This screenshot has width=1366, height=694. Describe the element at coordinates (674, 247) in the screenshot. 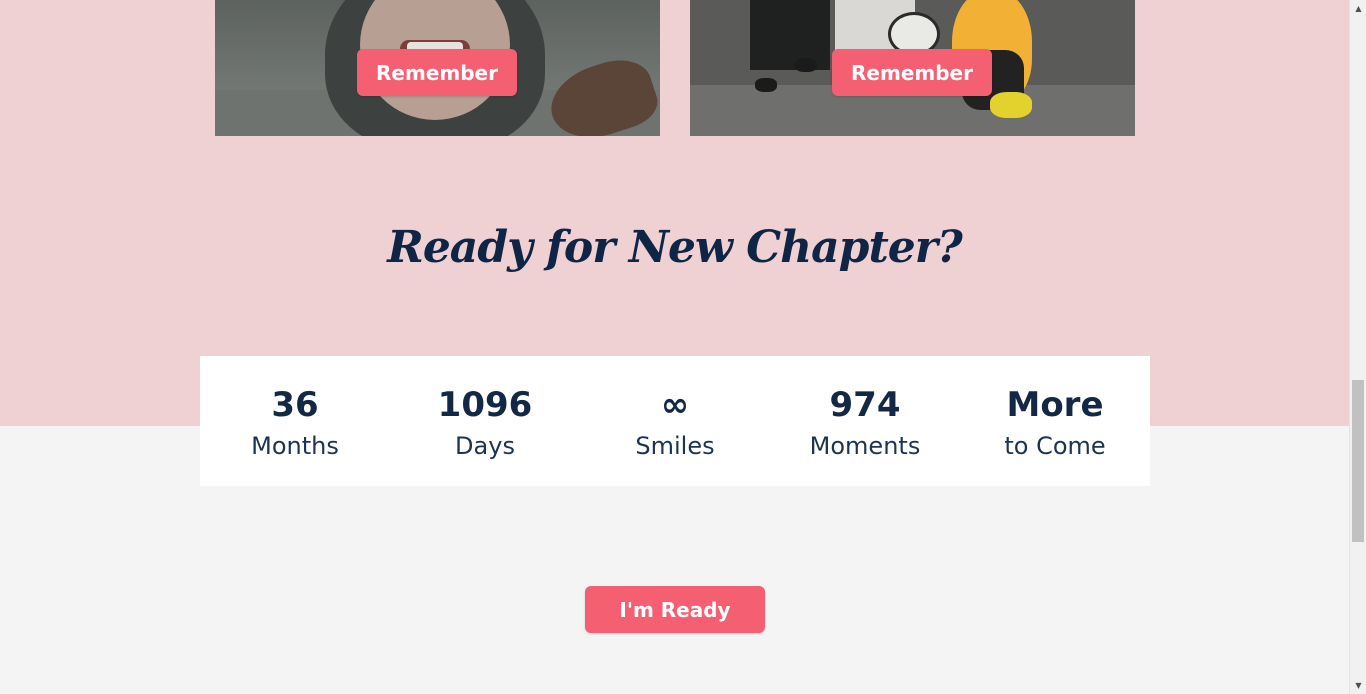

I see `section-headline: Ready for New Chapter?` at that location.